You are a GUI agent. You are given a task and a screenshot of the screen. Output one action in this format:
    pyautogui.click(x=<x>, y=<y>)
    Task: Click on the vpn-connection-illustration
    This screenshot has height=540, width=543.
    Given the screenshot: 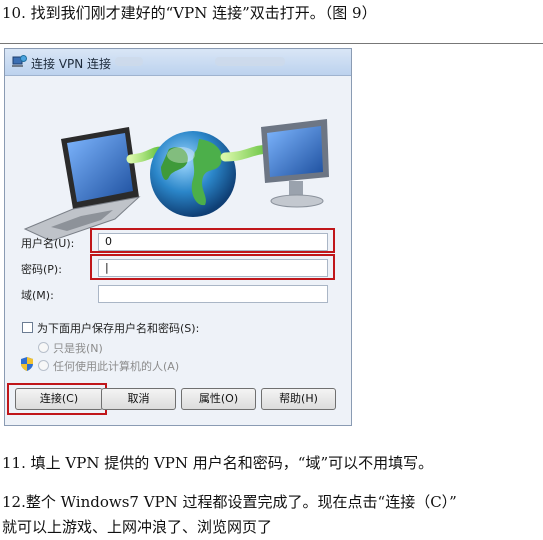 What is the action you would take?
    pyautogui.click(x=176, y=180)
    